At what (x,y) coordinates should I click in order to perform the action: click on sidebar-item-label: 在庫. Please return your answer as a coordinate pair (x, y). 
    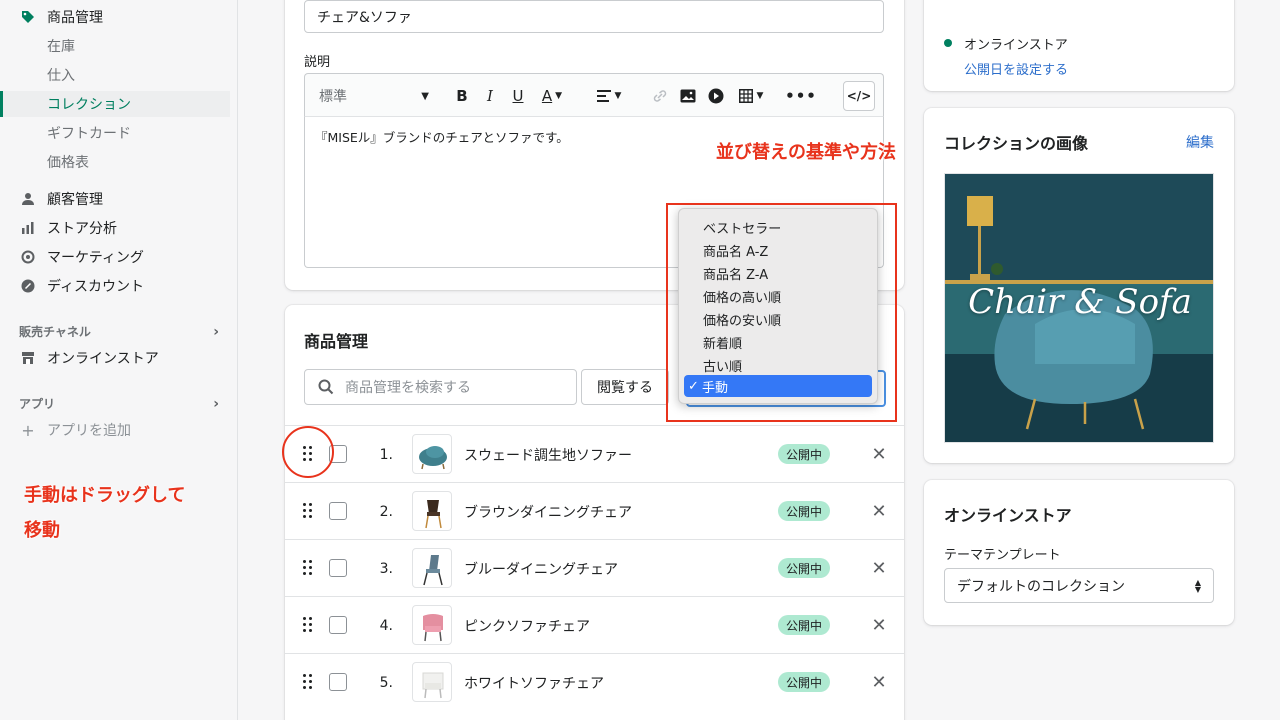
    Looking at the image, I should click on (61, 47).